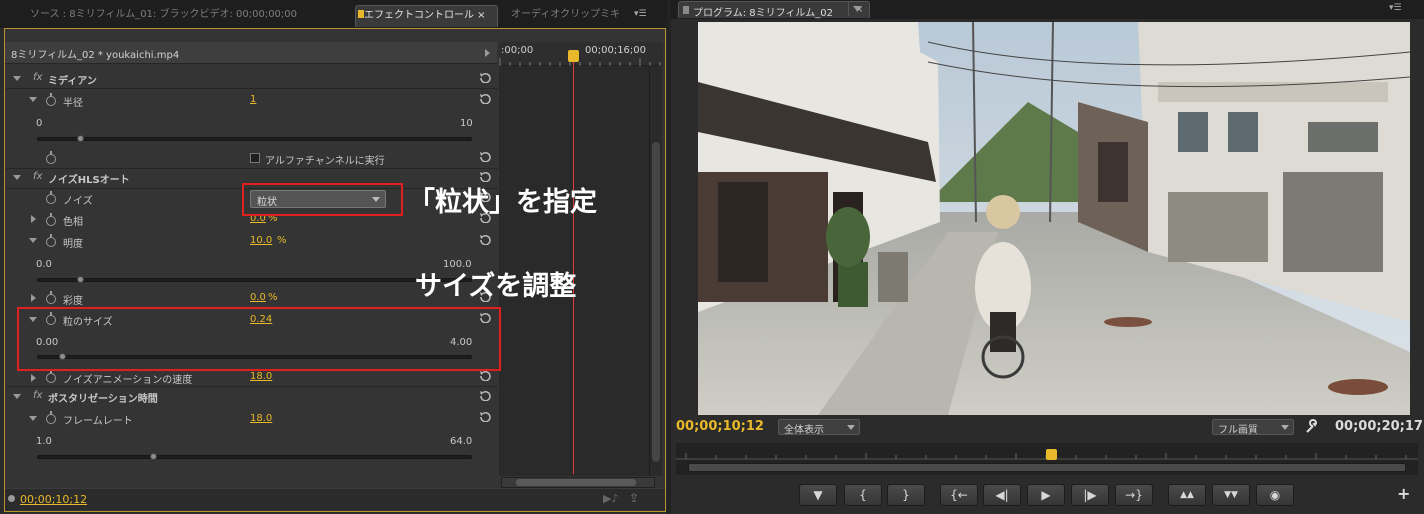 The height and width of the screenshot is (514, 1424). I want to click on zoom-level-select: 全体表示, so click(819, 427).